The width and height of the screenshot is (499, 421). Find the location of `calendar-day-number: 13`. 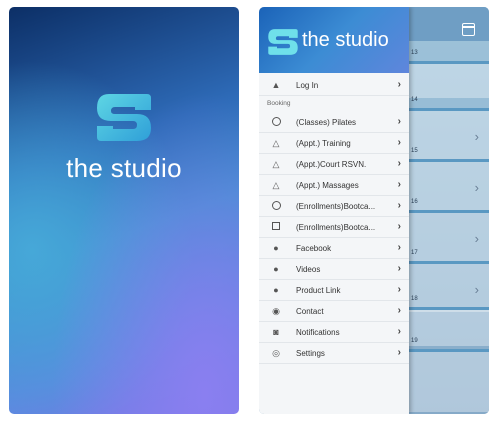

calendar-day-number: 13 is located at coordinates (414, 53).